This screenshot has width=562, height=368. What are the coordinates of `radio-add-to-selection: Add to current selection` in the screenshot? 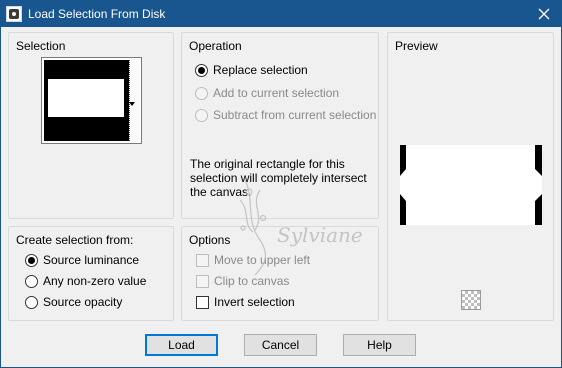 It's located at (267, 93).